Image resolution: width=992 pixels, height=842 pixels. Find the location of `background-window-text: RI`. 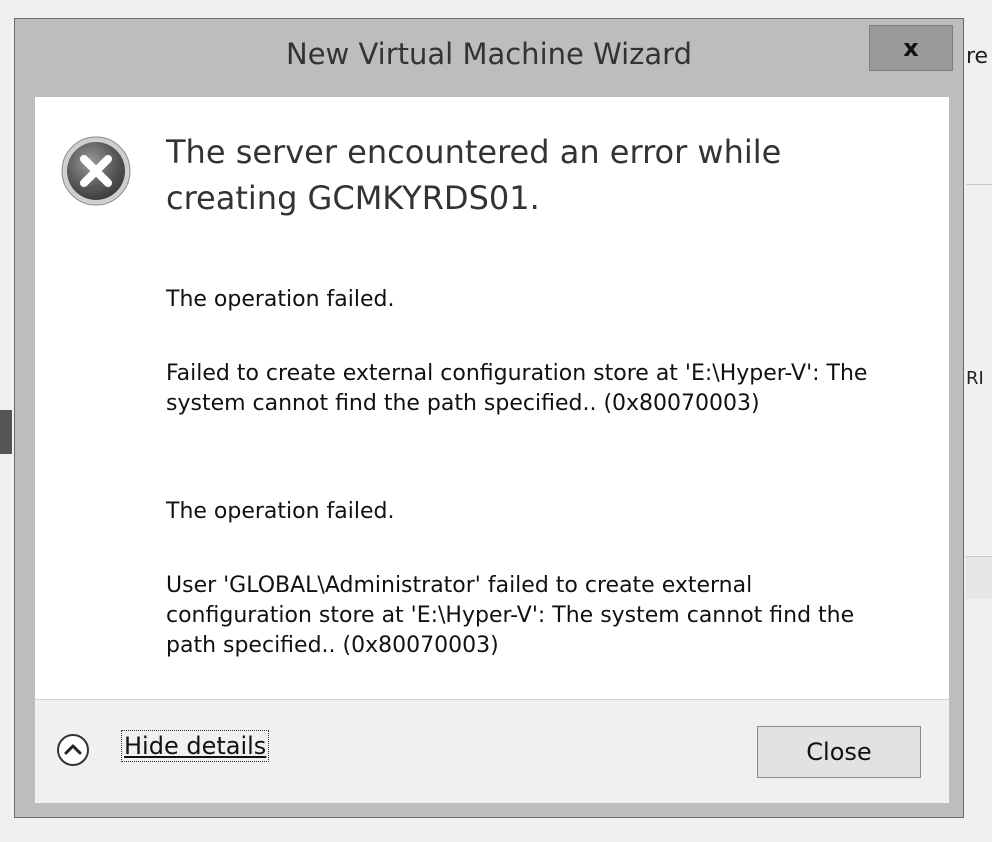

background-window-text: RI is located at coordinates (975, 378).